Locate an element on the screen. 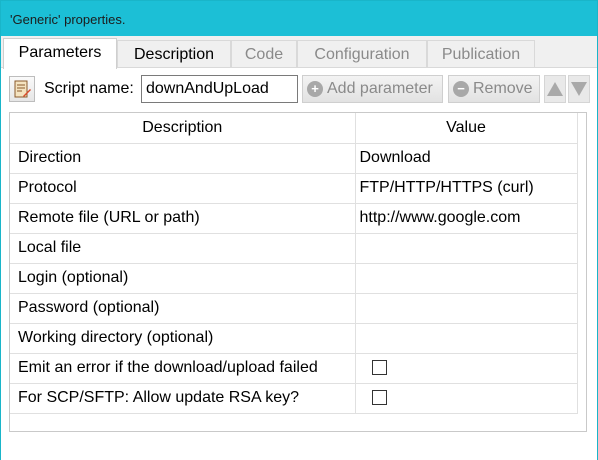  param-description: Direction is located at coordinates (183, 158).